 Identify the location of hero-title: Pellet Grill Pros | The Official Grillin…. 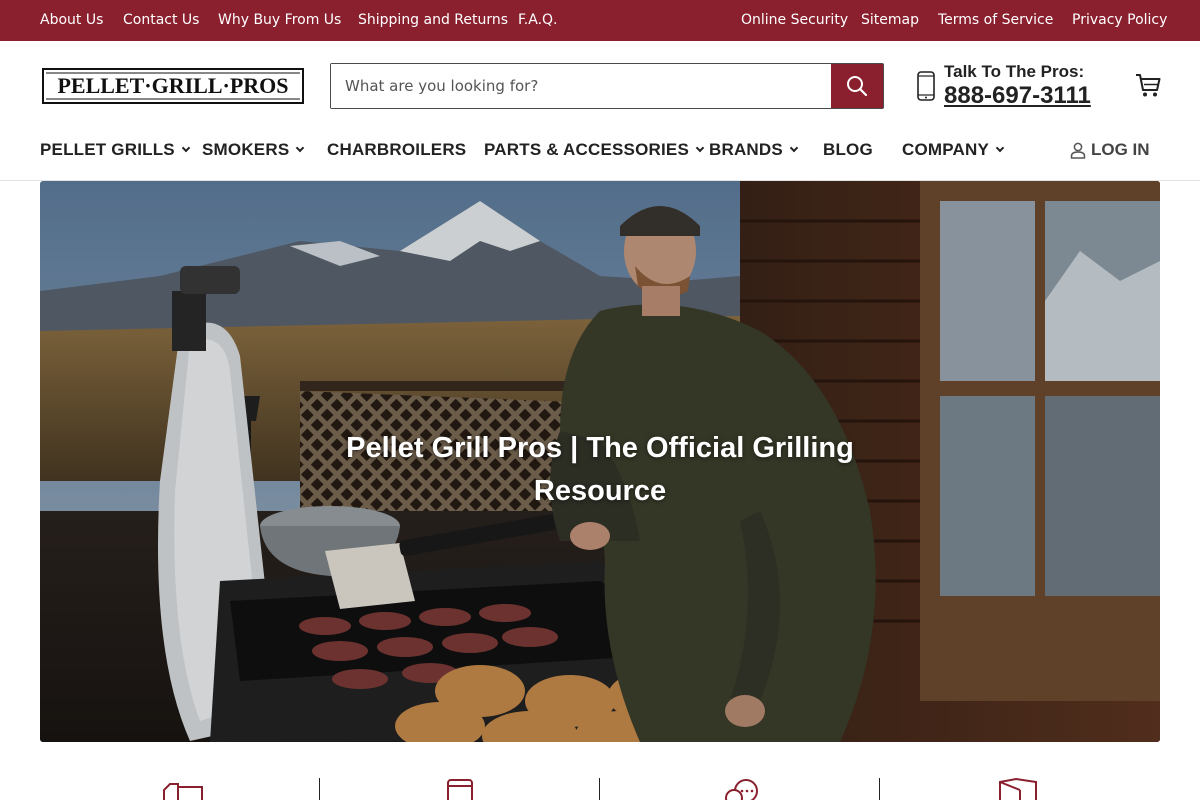
(600, 469).